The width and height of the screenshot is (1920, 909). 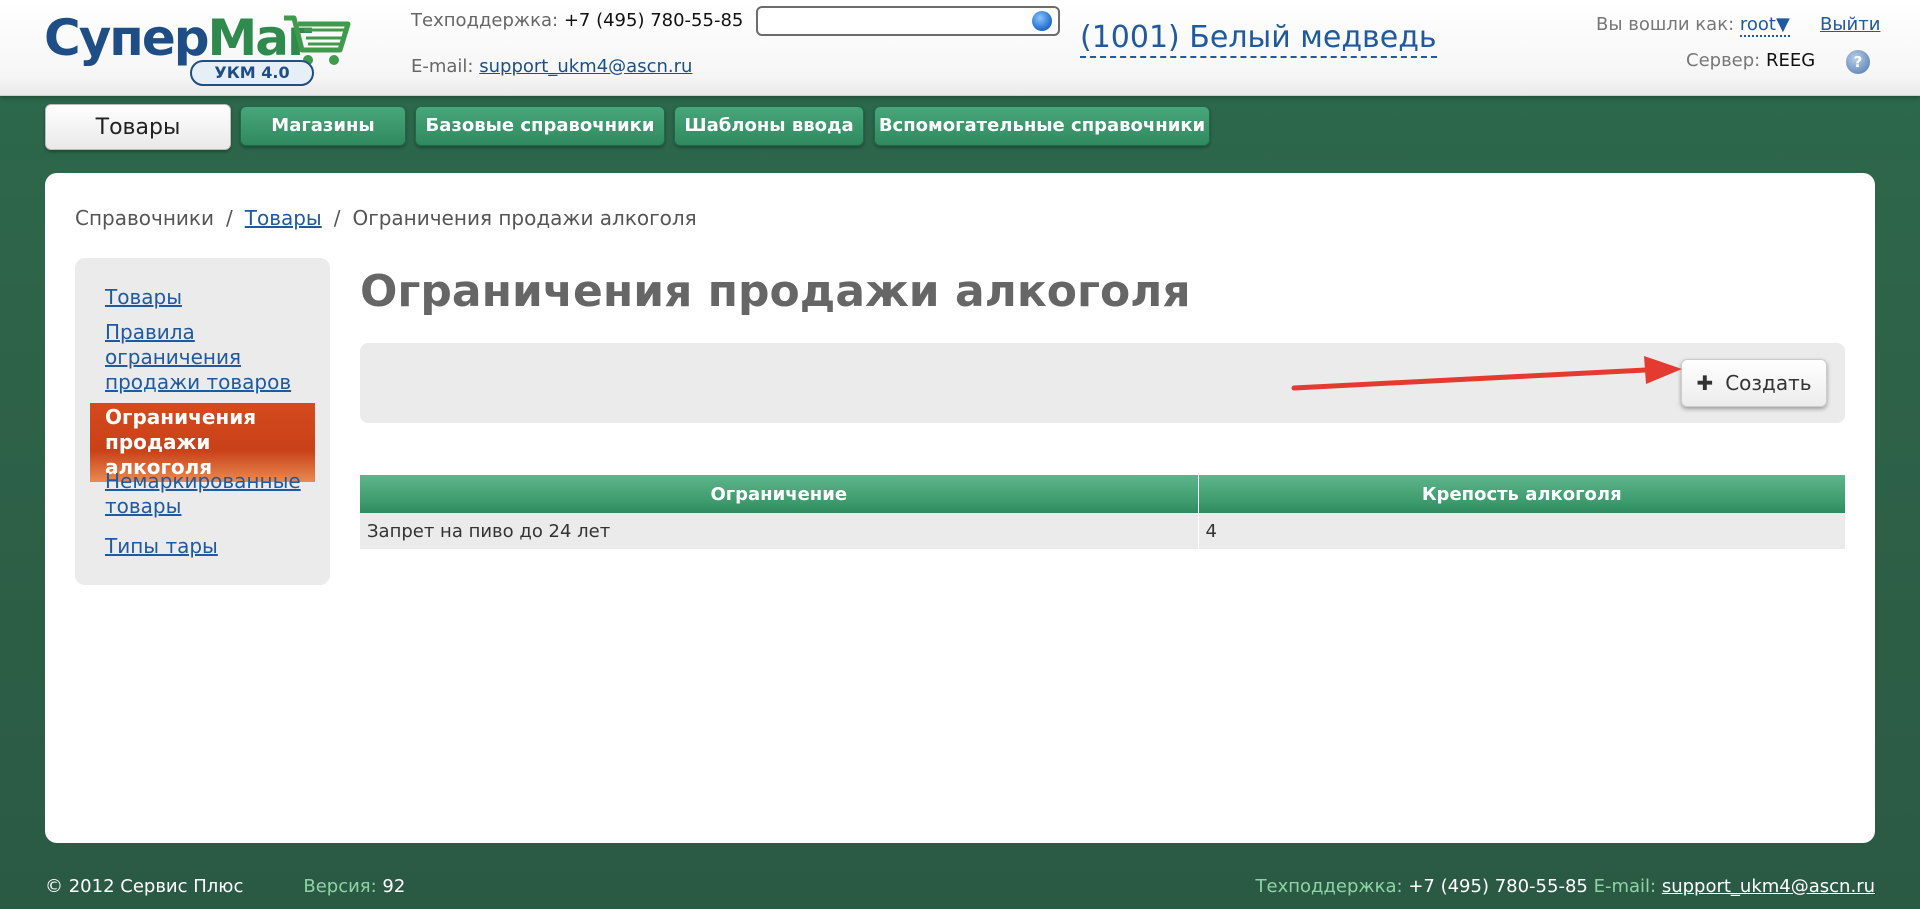 I want to click on breadcrumb-current: Ограничения продажи алкоголя, so click(x=524, y=218).